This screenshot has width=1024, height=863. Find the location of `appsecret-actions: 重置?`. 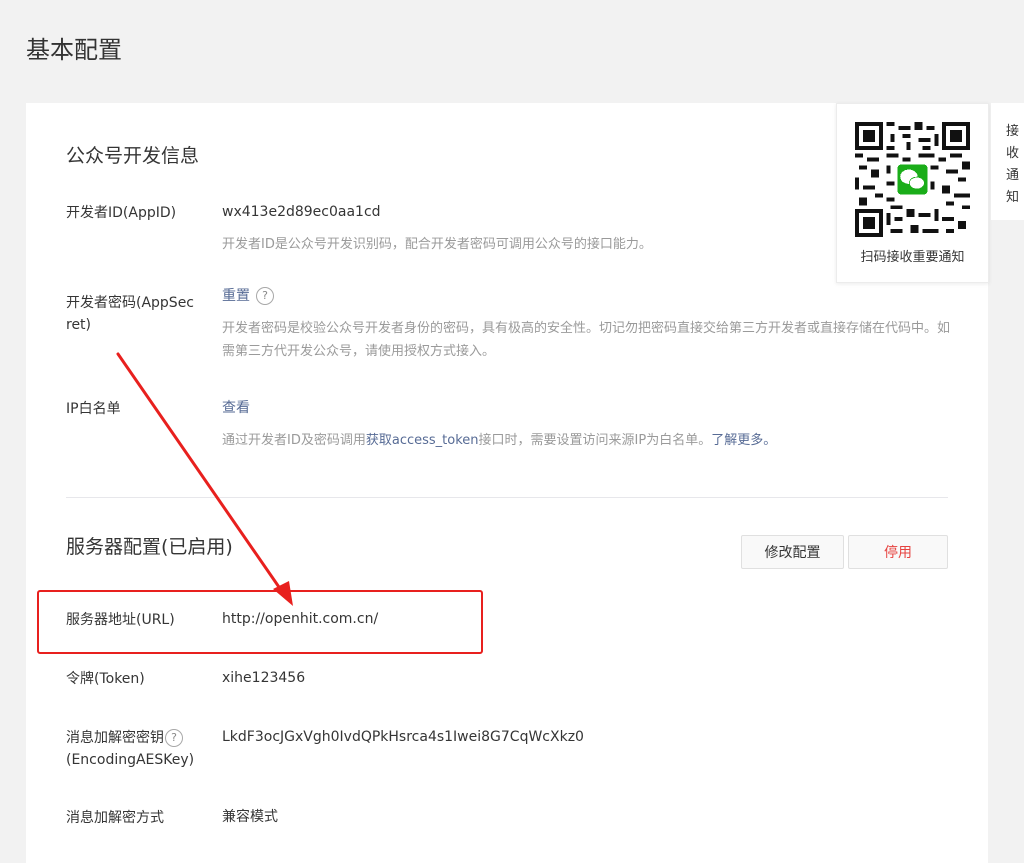

appsecret-actions: 重置? is located at coordinates (248, 296).